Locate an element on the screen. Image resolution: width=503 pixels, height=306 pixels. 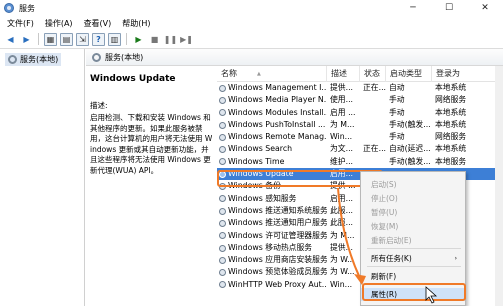
menu-item-label: 重新启动(E) is located at coordinates (391, 240).